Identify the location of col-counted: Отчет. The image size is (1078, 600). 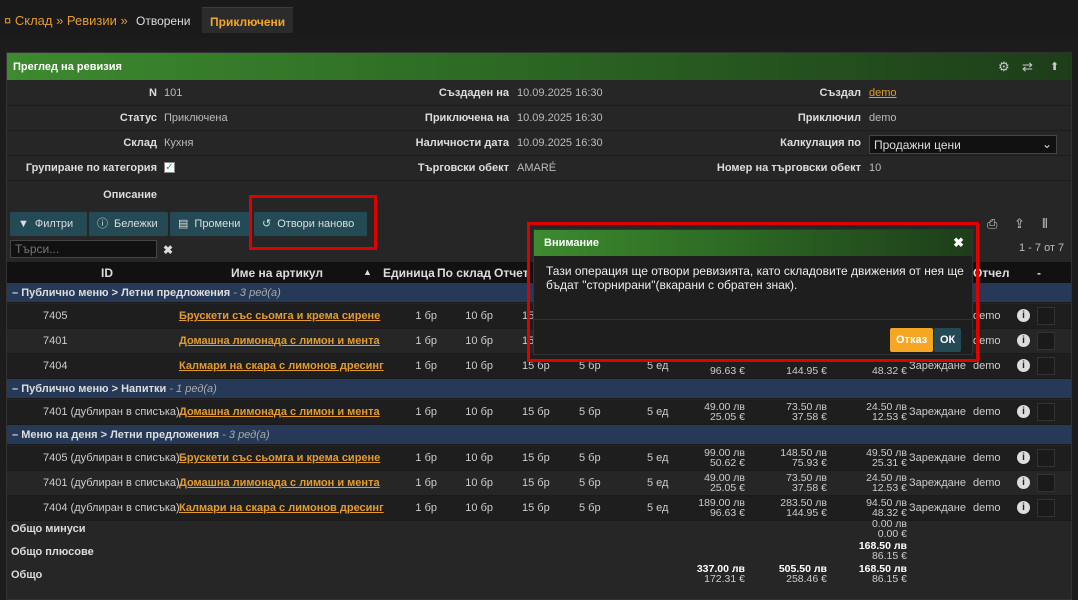
(511, 273).